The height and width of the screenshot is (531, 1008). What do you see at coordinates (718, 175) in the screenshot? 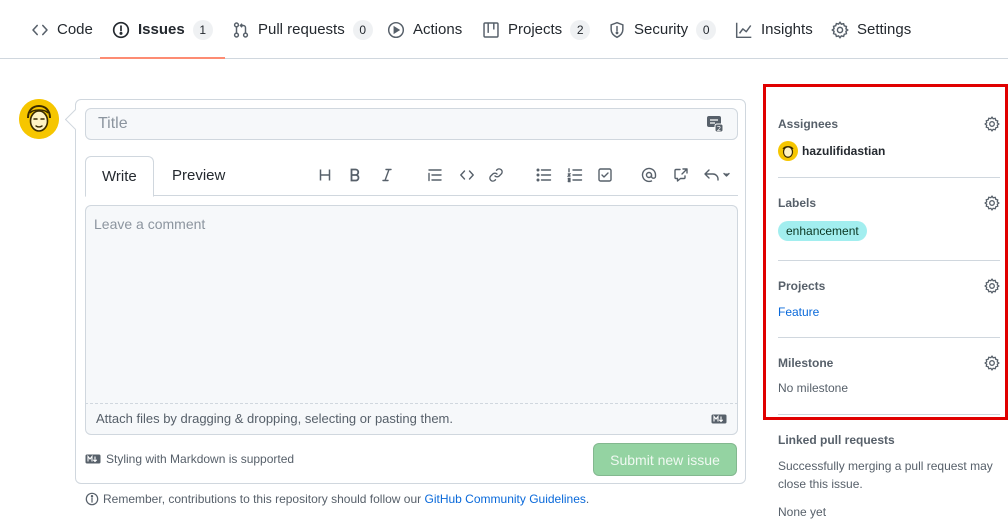
I see `reply-icon` at bounding box center [718, 175].